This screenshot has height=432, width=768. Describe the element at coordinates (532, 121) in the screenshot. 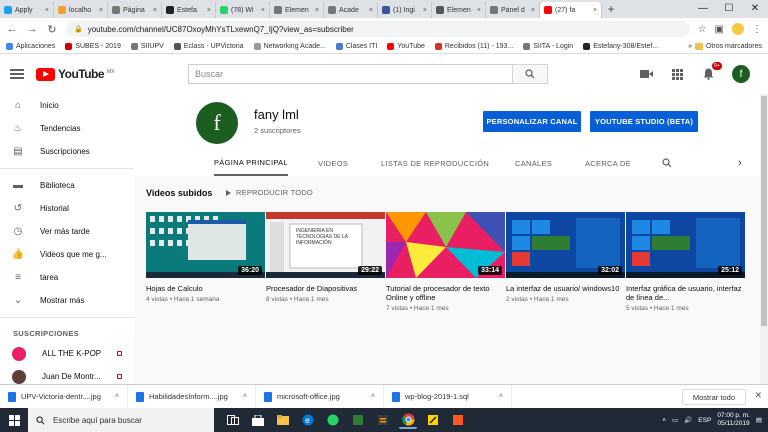

I see `customize-channel-button: PERSONALIZAR CANAL` at that location.